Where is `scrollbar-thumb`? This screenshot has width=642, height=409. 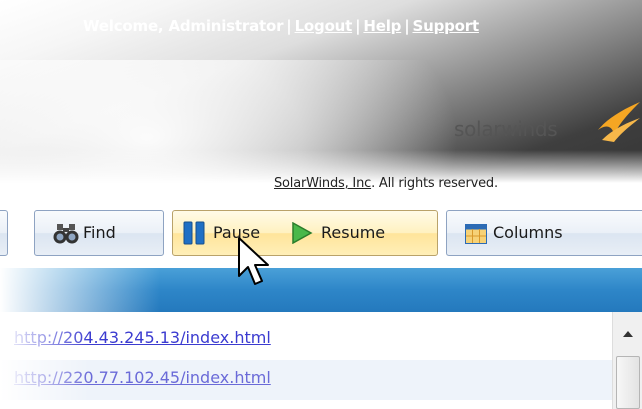 scrollbar-thumb is located at coordinates (628, 382).